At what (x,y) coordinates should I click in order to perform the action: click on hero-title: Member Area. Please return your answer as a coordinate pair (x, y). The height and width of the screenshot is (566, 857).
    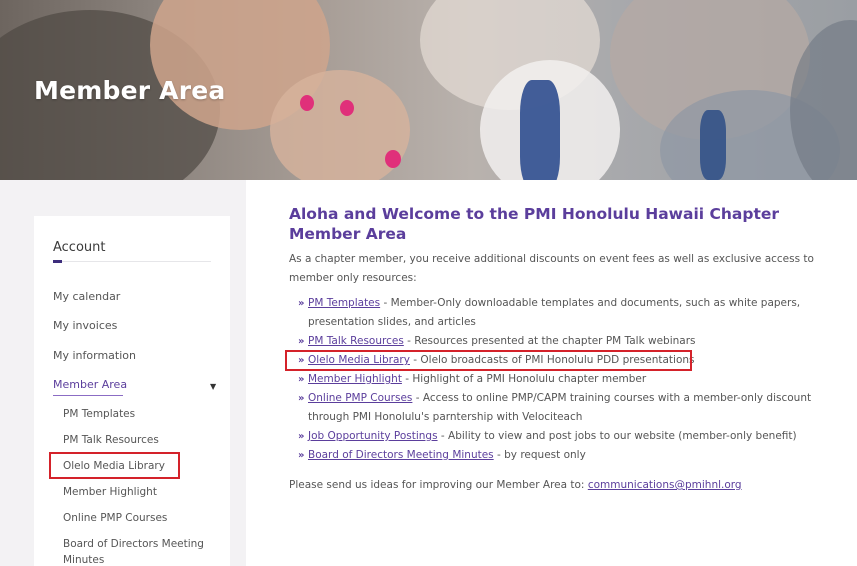
    Looking at the image, I should click on (130, 90).